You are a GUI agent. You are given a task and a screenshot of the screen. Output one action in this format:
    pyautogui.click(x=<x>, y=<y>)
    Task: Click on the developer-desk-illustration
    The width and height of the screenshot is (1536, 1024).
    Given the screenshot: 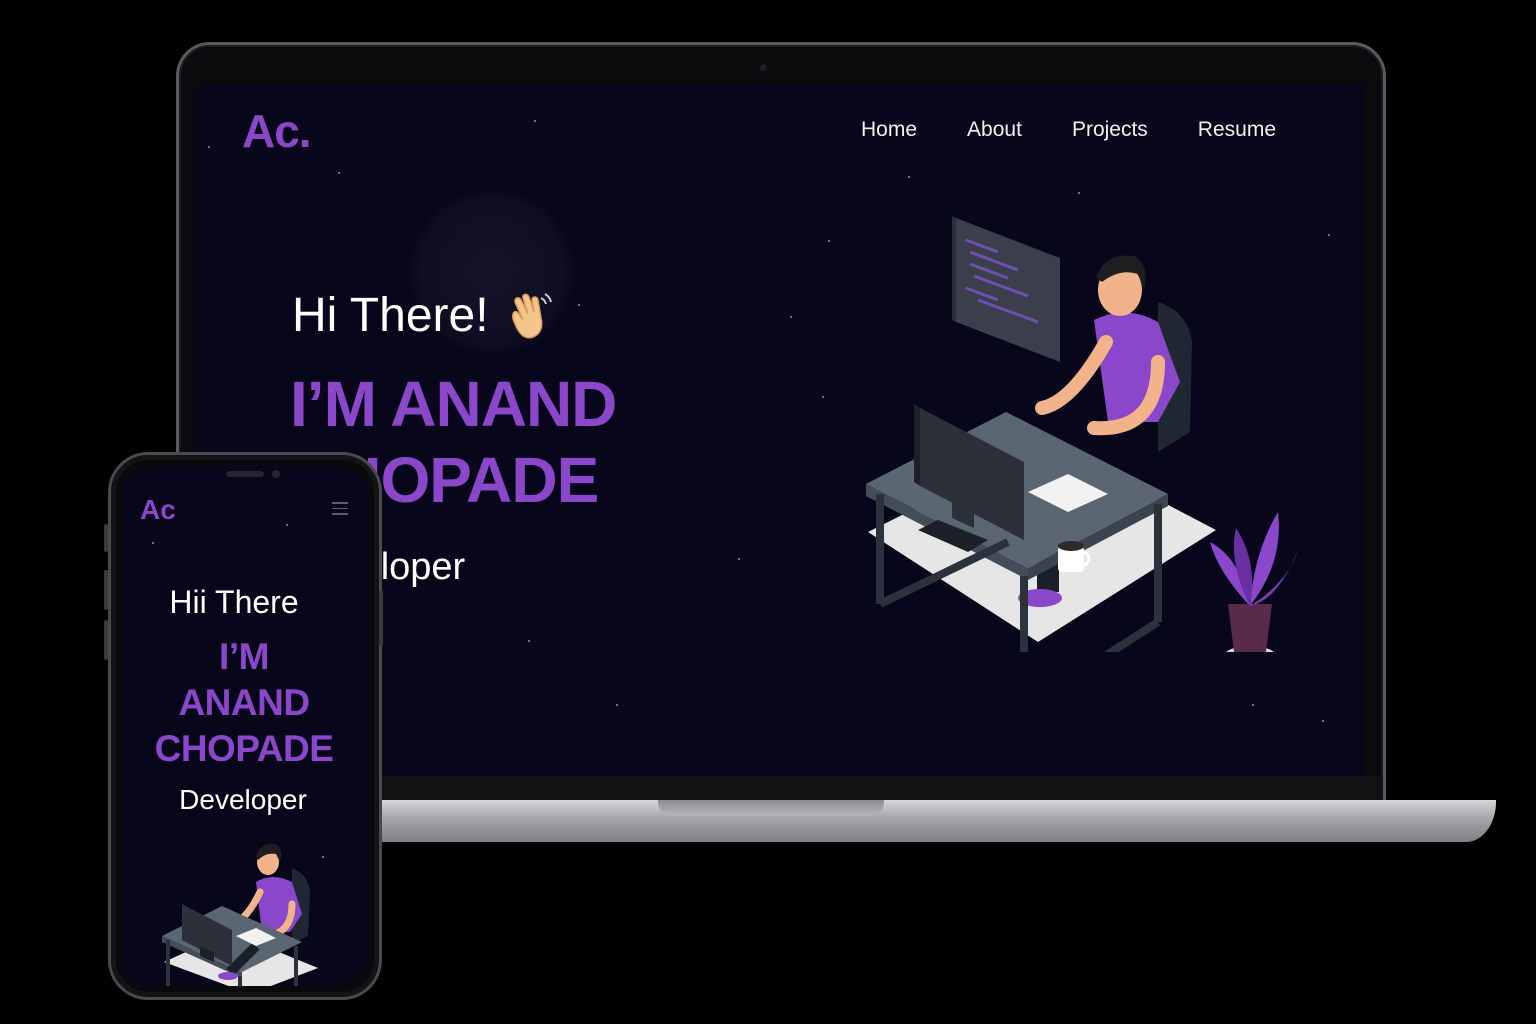 What is the action you would take?
    pyautogui.click(x=1082, y=434)
    